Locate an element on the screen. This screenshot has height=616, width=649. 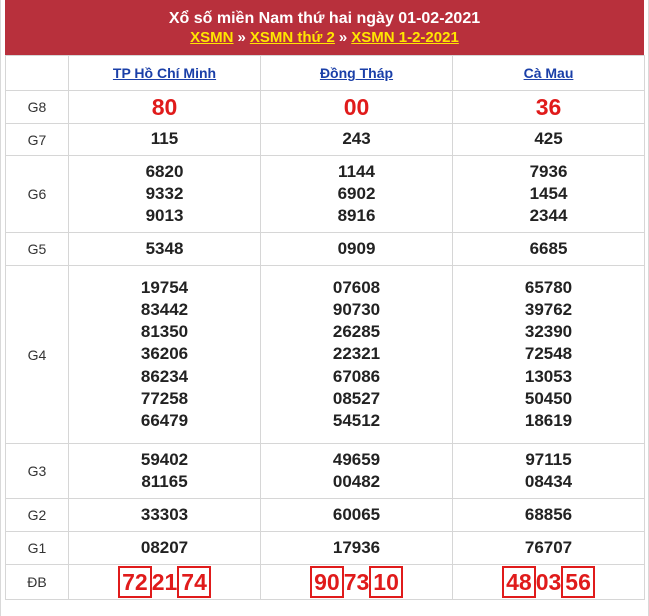
prize-label: G1 is located at coordinates (37, 548).